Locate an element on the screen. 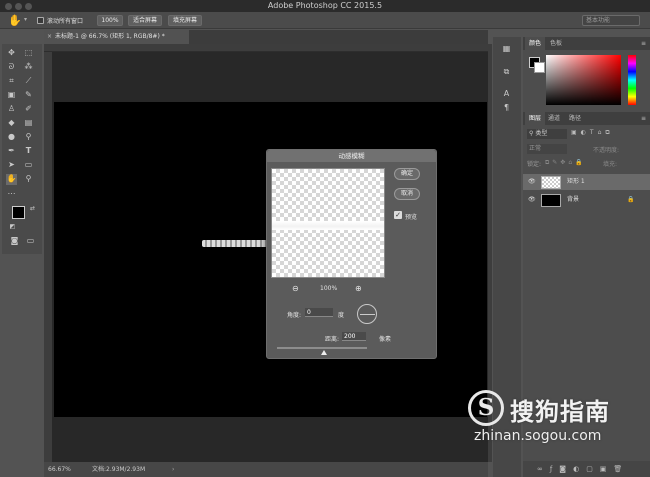 The width and height of the screenshot is (650, 477). watermark-name: 搜狗指南 is located at coordinates (560, 412).